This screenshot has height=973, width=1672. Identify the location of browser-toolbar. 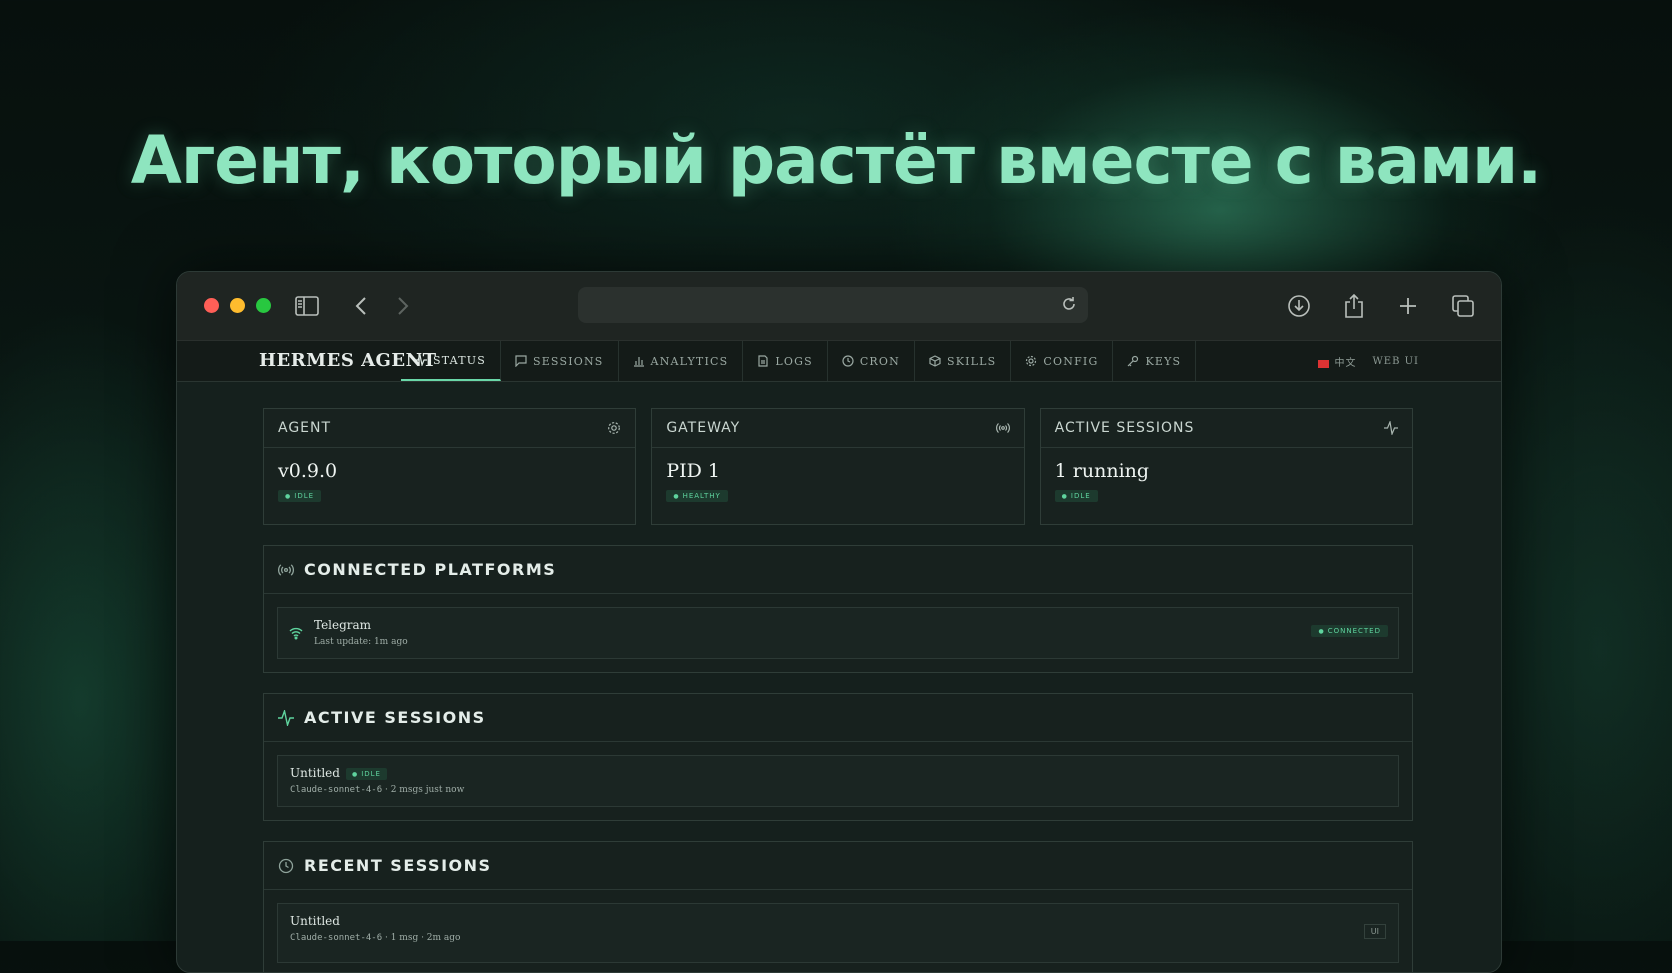
(839, 306).